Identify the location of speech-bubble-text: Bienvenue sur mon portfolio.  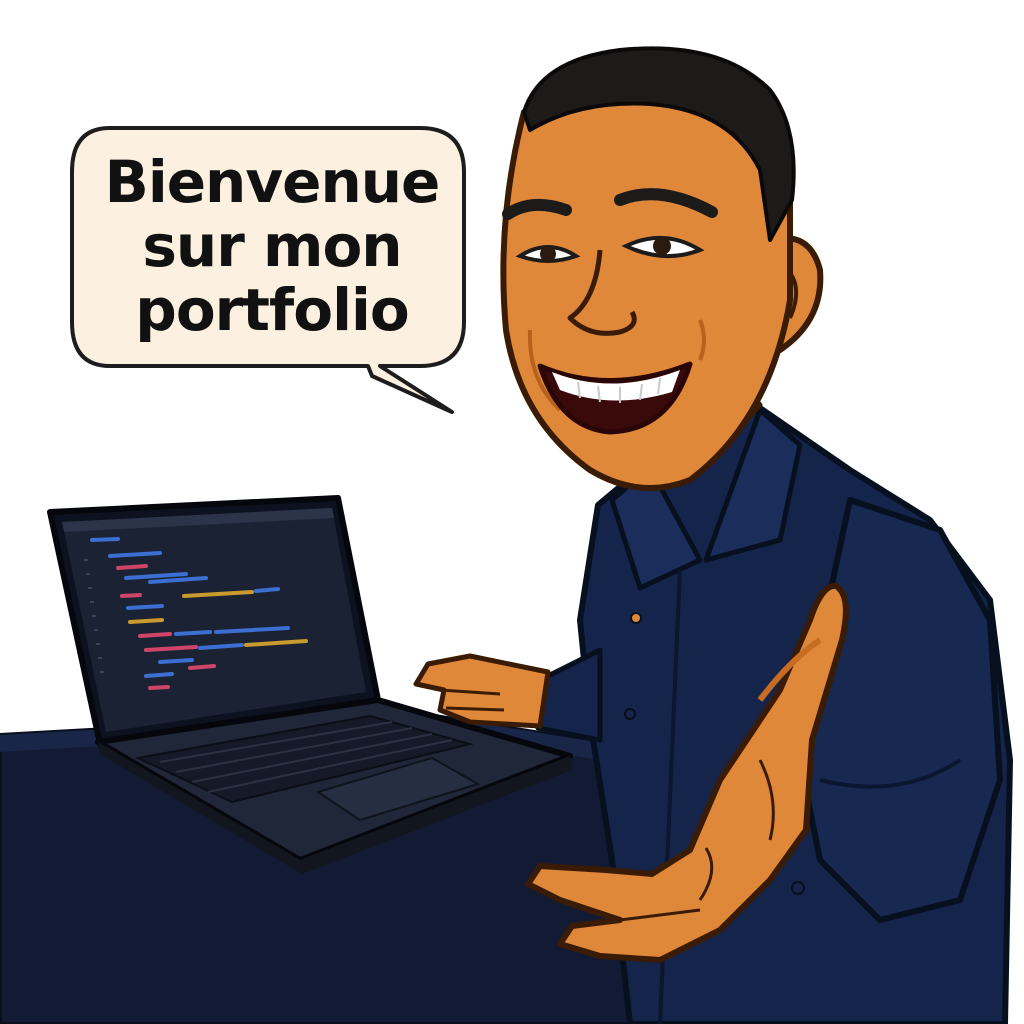
(272, 246).